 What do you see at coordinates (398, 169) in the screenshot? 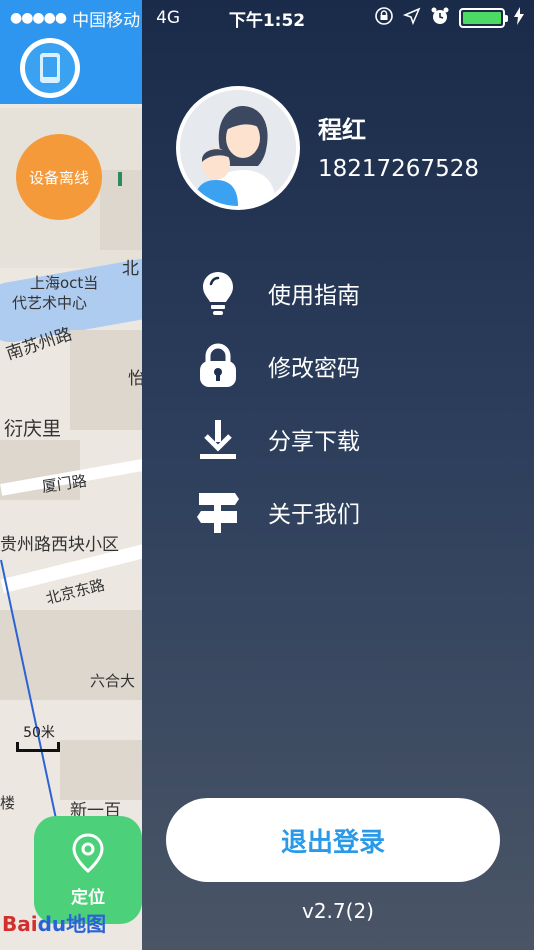
I see `user-phone: 18217267528` at bounding box center [398, 169].